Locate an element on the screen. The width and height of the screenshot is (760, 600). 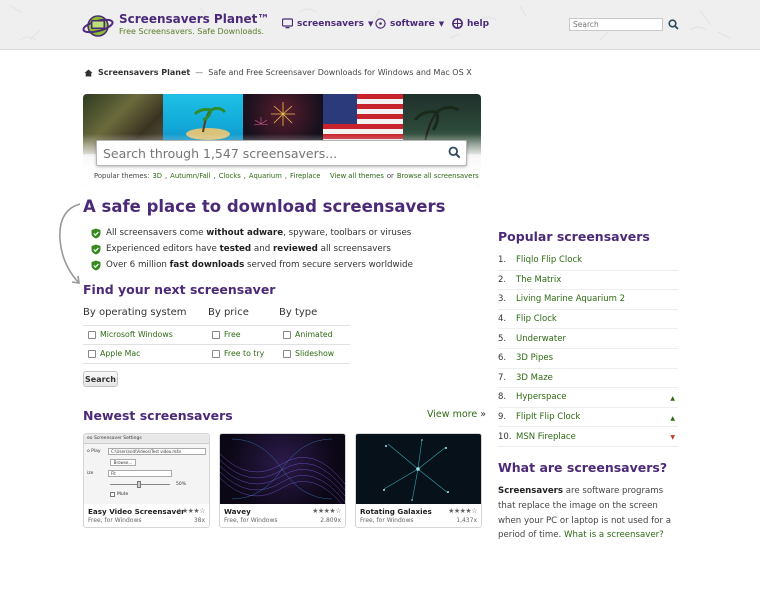
browse-all-link: Browse all screensavers is located at coordinates (438, 176).